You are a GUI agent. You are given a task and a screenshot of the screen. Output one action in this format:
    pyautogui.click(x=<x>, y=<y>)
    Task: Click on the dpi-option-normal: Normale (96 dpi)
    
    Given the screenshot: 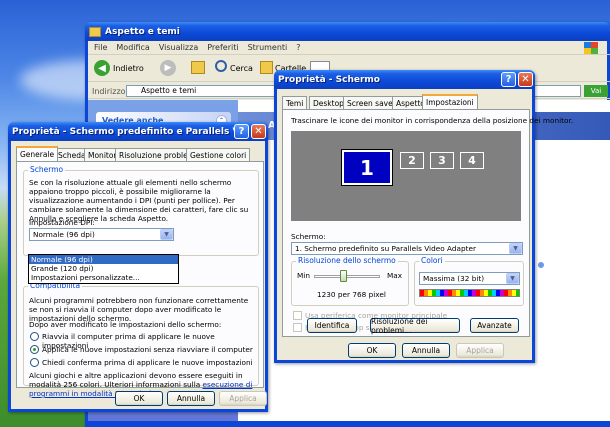 What is the action you would take?
    pyautogui.click(x=103, y=259)
    